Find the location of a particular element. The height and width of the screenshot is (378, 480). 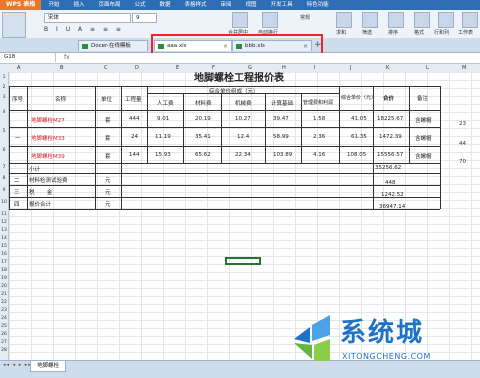

side-value: 44 is located at coordinates (462, 144).